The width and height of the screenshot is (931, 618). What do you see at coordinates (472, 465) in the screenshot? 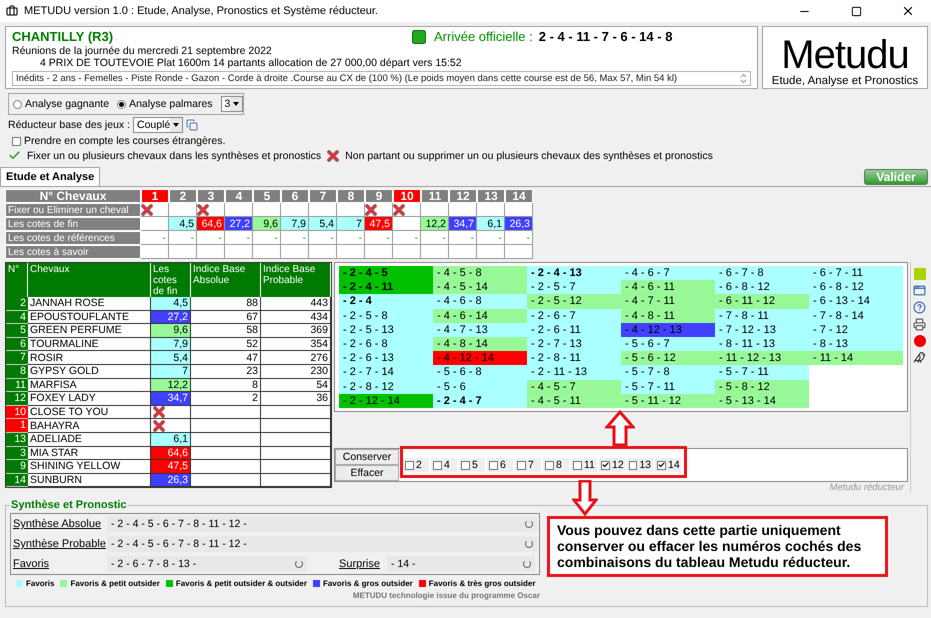
I see `number-checkbox: 5` at bounding box center [472, 465].